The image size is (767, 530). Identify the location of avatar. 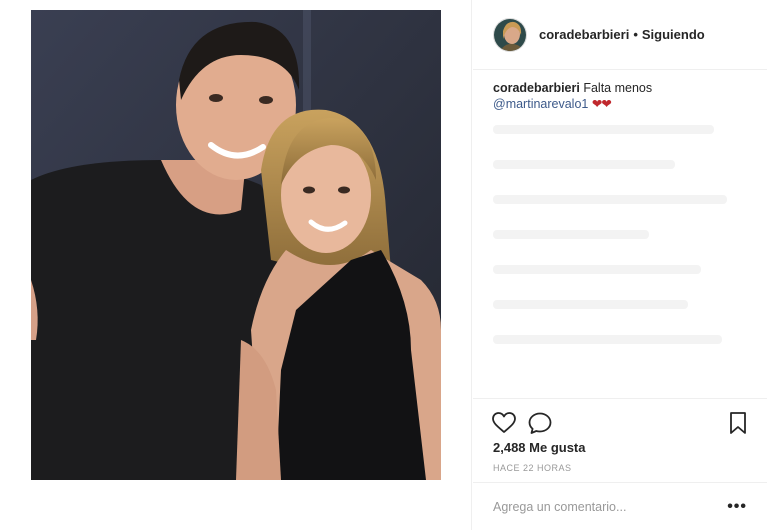
(510, 34).